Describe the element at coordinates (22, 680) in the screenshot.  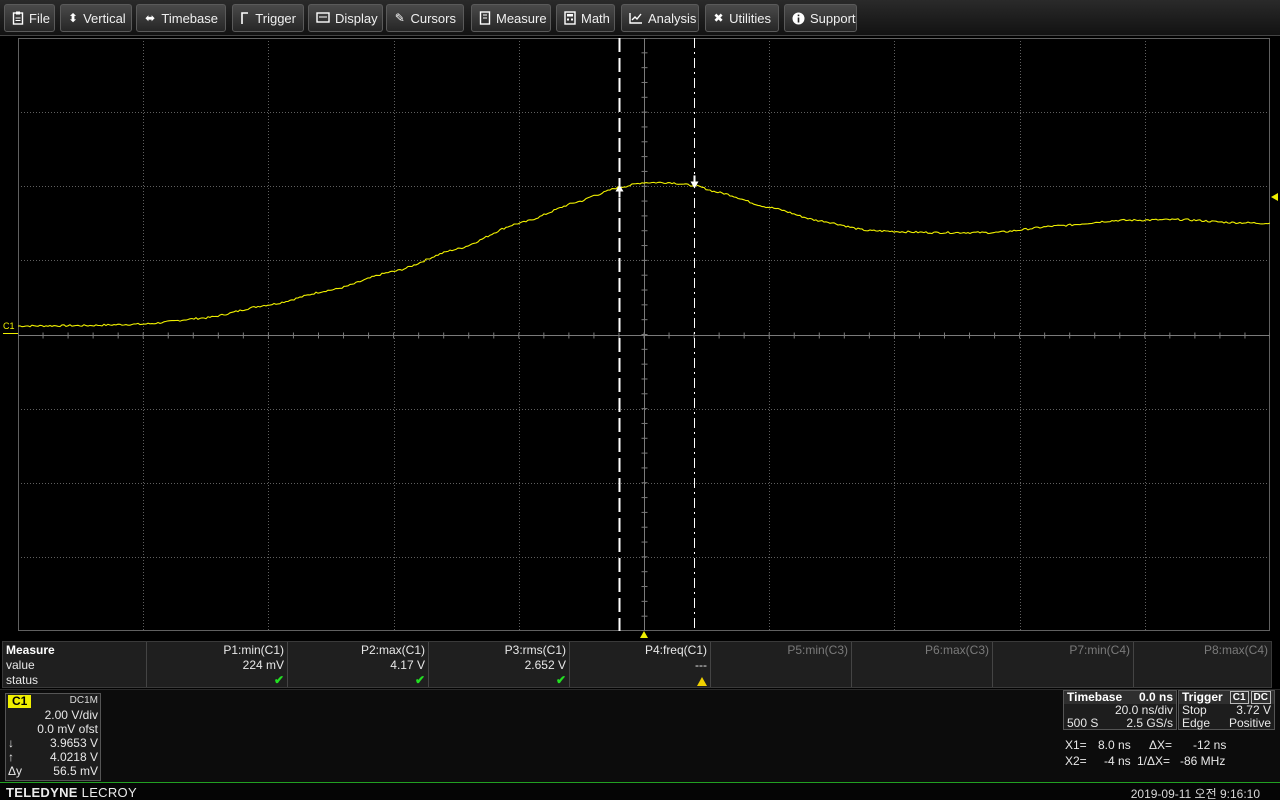
I see `measure-status-label: status` at that location.